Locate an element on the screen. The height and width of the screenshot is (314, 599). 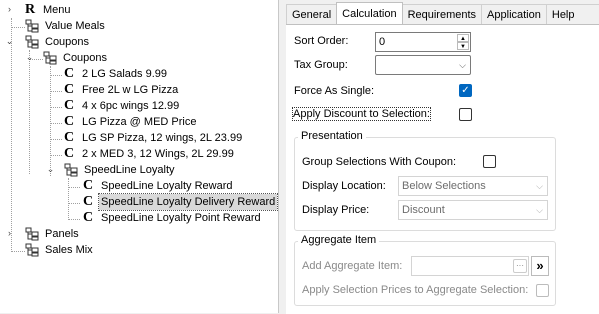
apply-discount-checkbox is located at coordinates (465, 114).